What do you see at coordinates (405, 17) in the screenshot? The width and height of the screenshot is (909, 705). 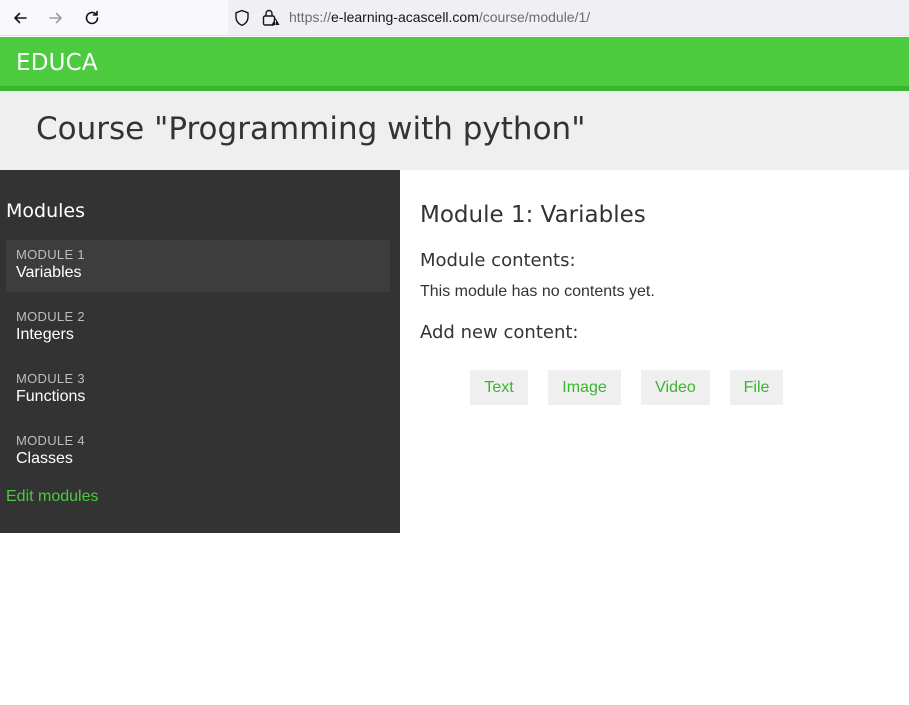 I see `url-host: e-learning-acascell.com` at bounding box center [405, 17].